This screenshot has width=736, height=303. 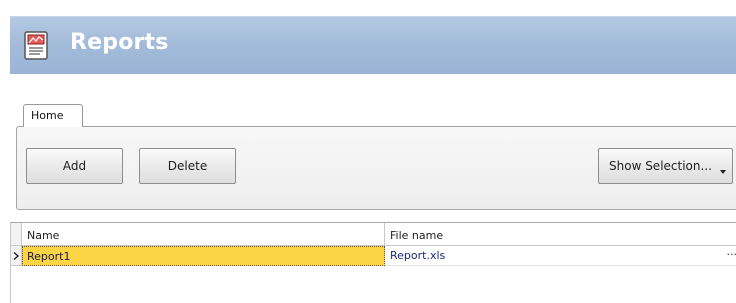 What do you see at coordinates (560, 256) in the screenshot?
I see `cell-file-name: Report.xls ···` at bounding box center [560, 256].